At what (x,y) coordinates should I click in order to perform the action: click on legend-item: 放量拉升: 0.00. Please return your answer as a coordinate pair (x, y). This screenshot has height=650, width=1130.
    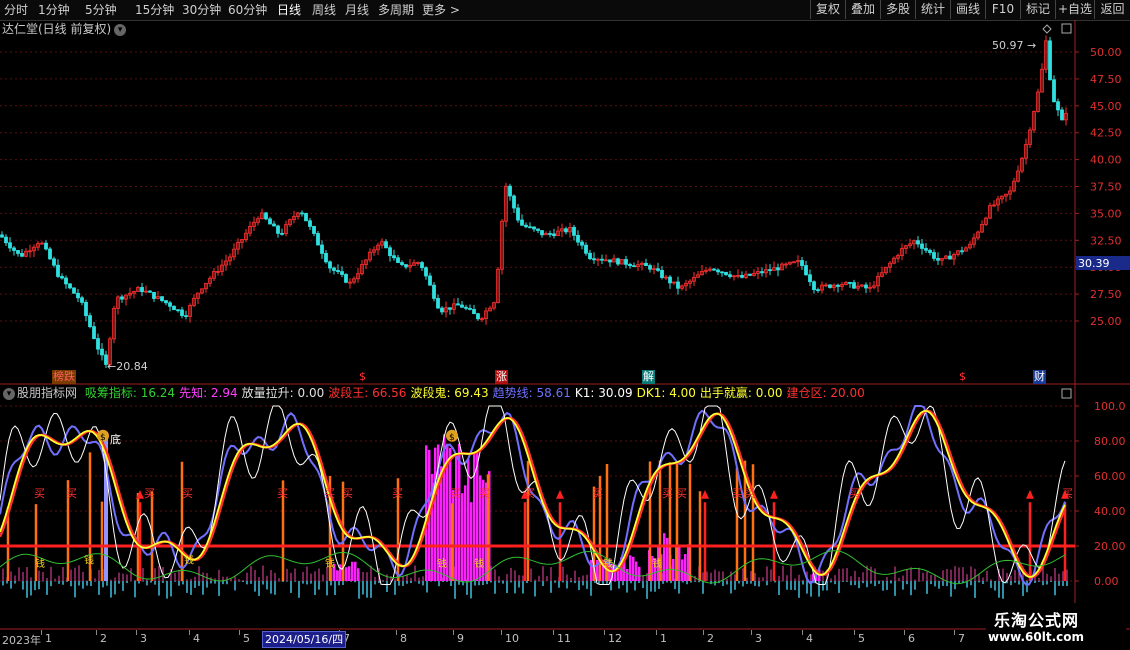
    Looking at the image, I should click on (283, 393).